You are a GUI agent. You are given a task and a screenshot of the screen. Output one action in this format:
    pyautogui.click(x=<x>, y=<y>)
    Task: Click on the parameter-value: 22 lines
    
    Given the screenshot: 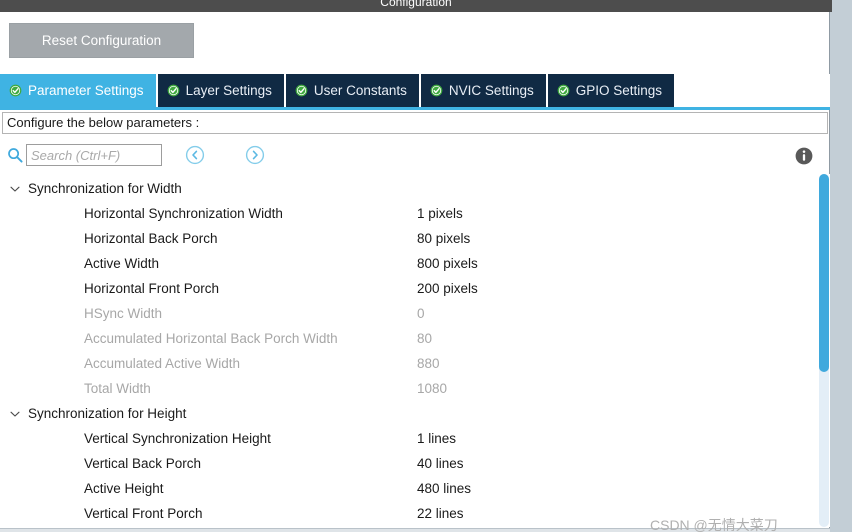 What is the action you would take?
    pyautogui.click(x=440, y=513)
    